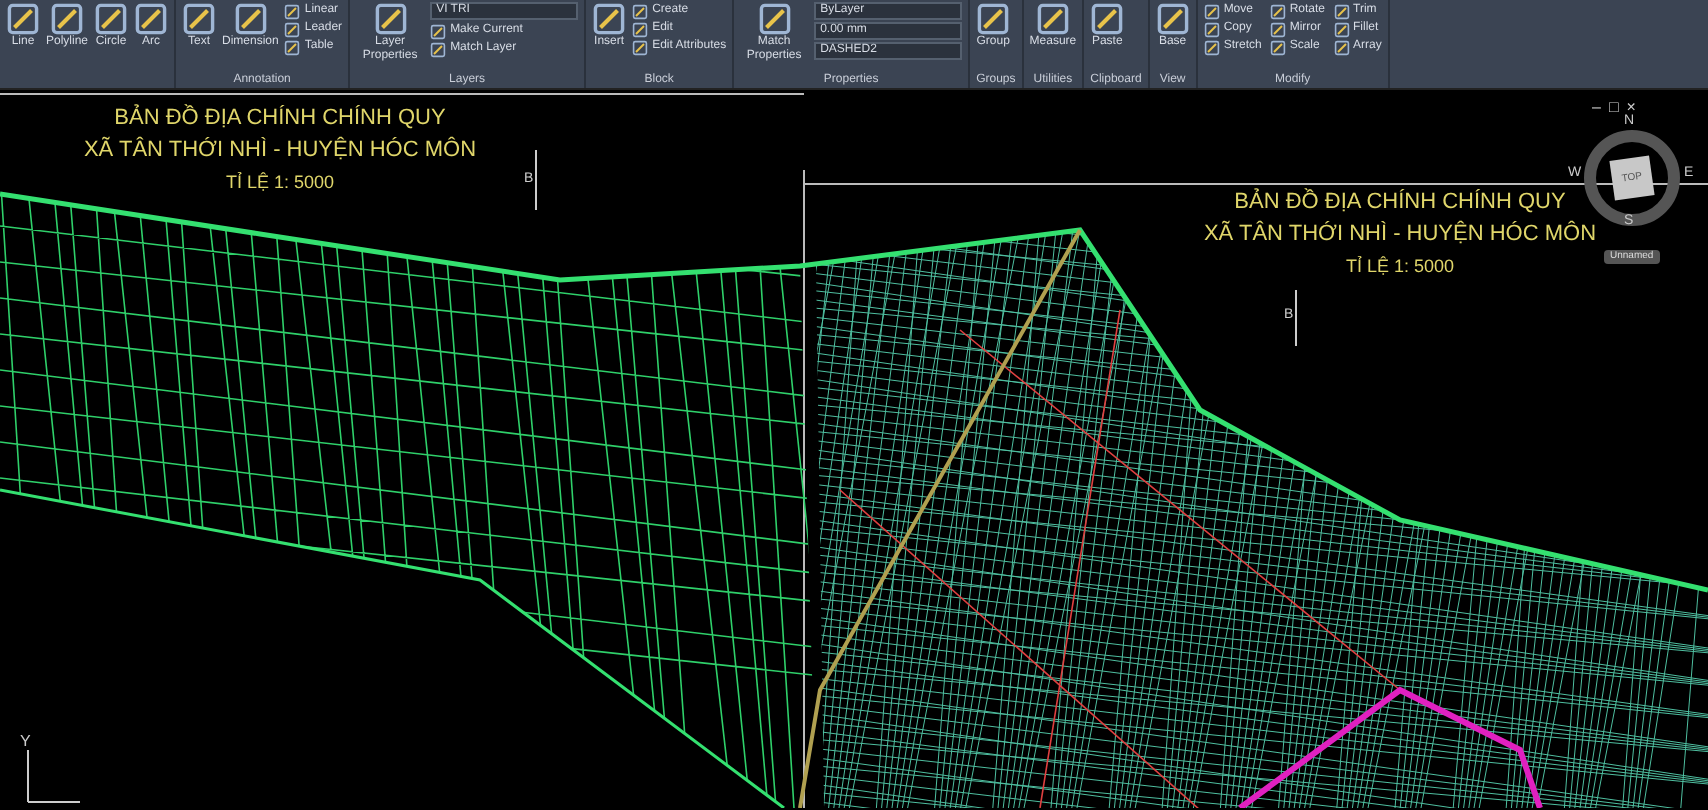 The height and width of the screenshot is (810, 1708). Describe the element at coordinates (54, 776) in the screenshot. I see `ucs-icon` at that location.